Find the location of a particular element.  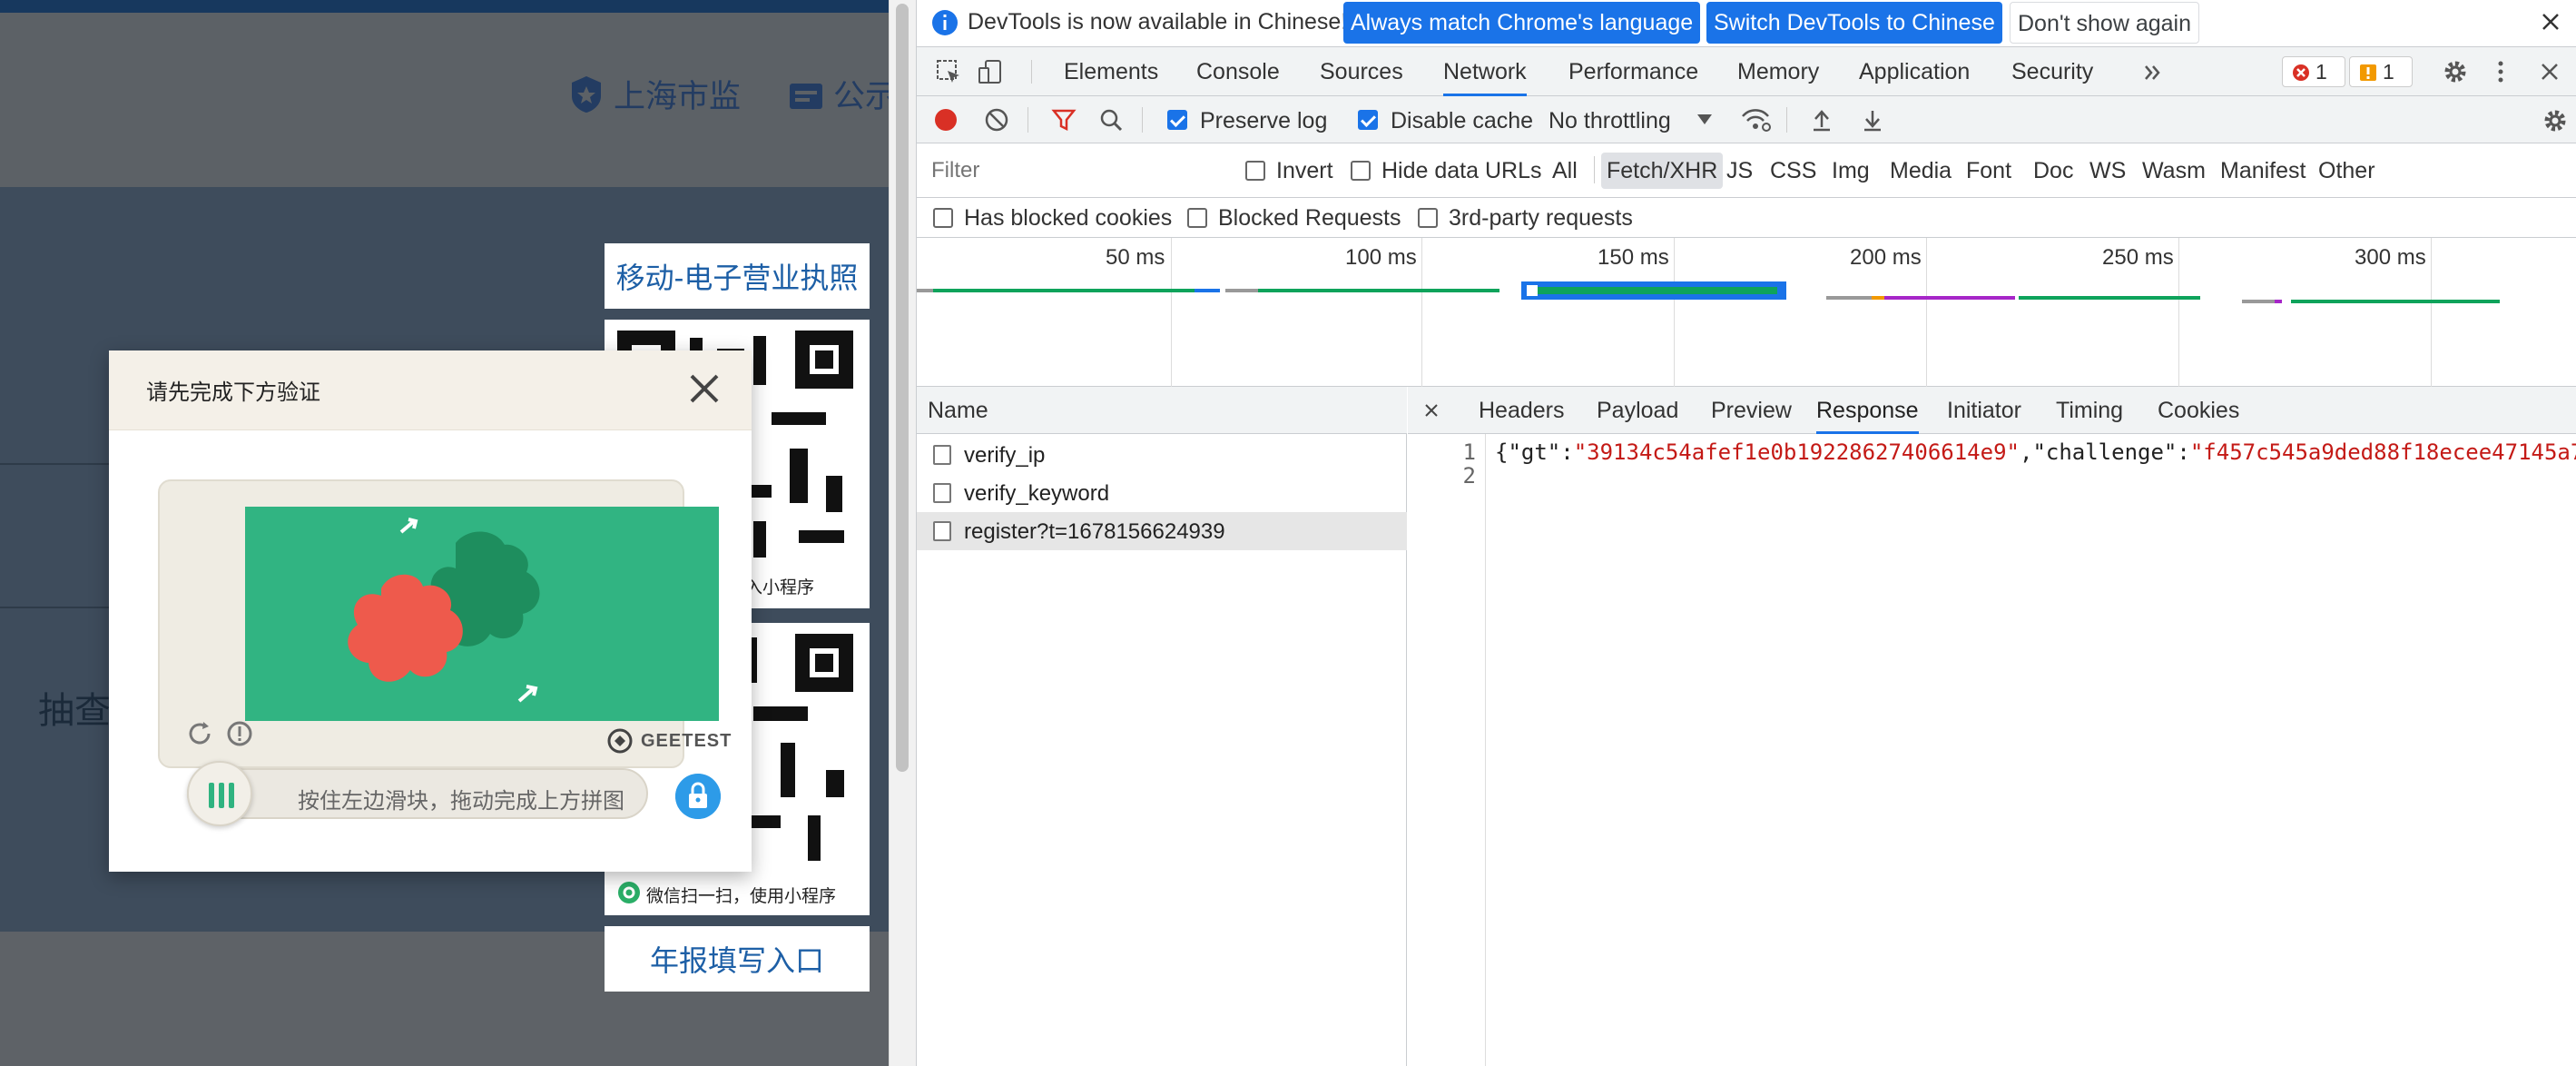

document-icon is located at coordinates (806, 96).